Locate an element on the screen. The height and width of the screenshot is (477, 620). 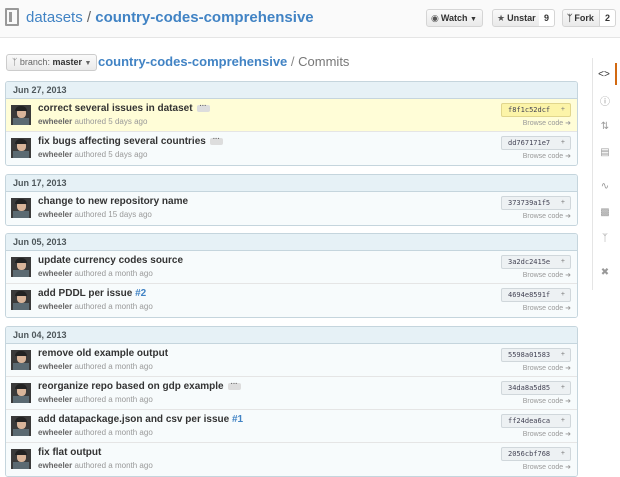
branch-selector: ᛉ branch: master ▼ is located at coordinates (52, 62).